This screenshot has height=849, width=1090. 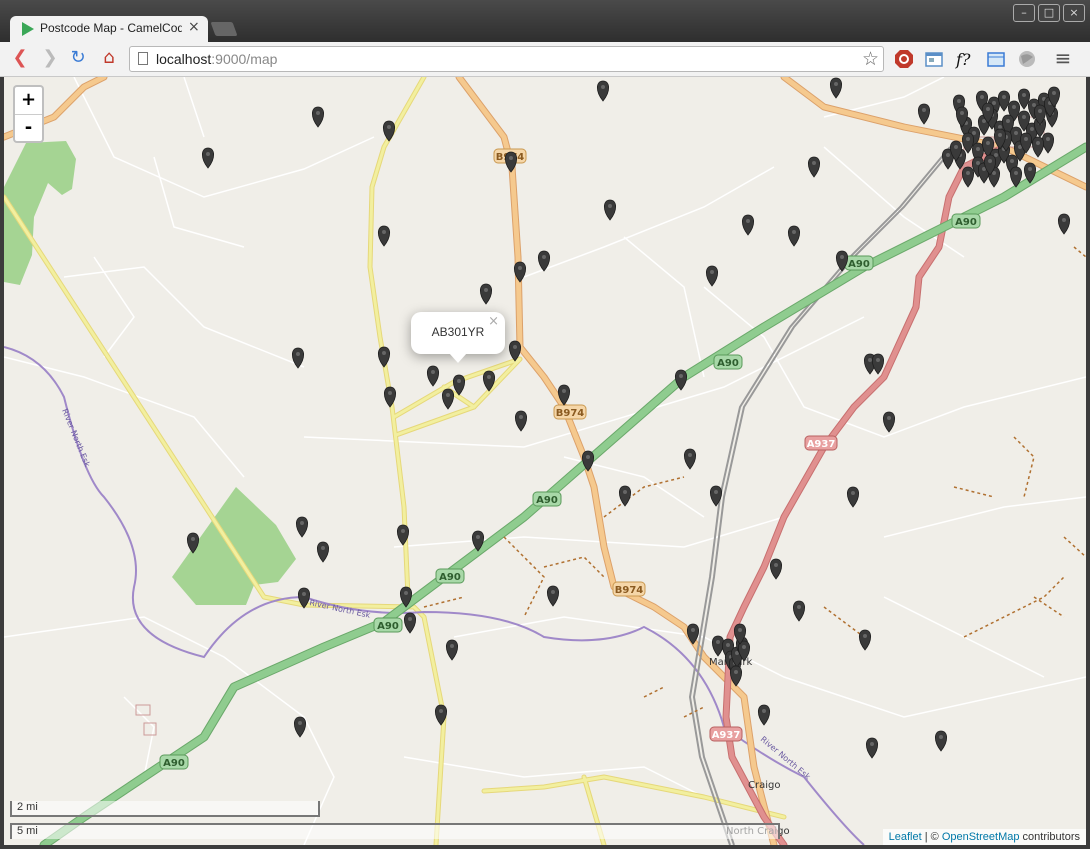 I want to click on scale-bar-miles-2: 2 mi, so click(x=165, y=809).